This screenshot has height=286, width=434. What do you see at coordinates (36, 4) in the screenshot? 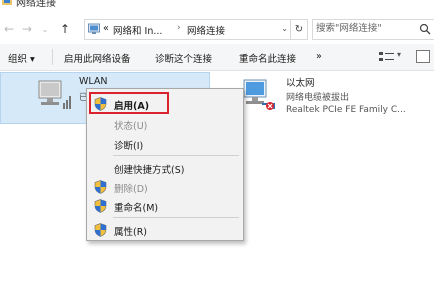
I see `window-title: 网络连接` at bounding box center [36, 4].